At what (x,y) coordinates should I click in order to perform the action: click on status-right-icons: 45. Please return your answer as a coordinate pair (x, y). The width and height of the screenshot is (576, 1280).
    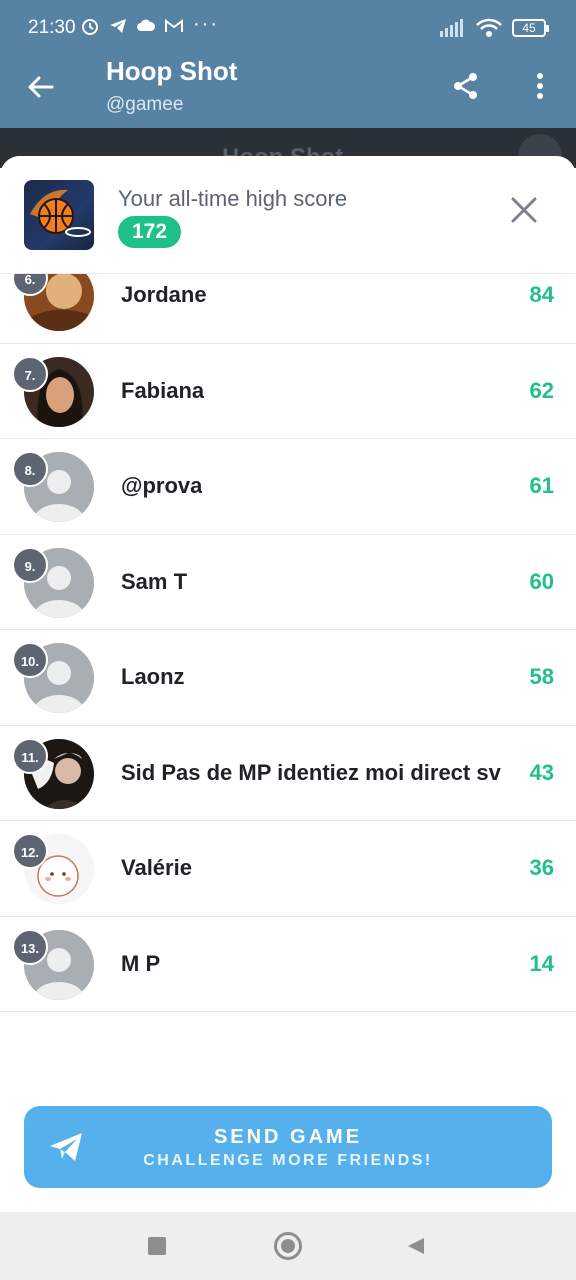
    Looking at the image, I should click on (494, 28).